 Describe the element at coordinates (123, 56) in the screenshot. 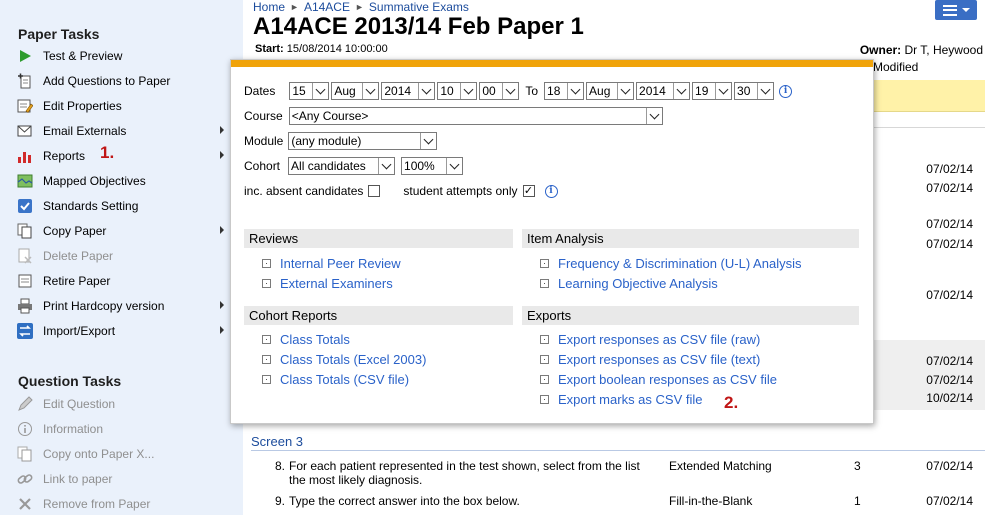

I see `sidebar-item-test-preview: Test & Preview` at that location.